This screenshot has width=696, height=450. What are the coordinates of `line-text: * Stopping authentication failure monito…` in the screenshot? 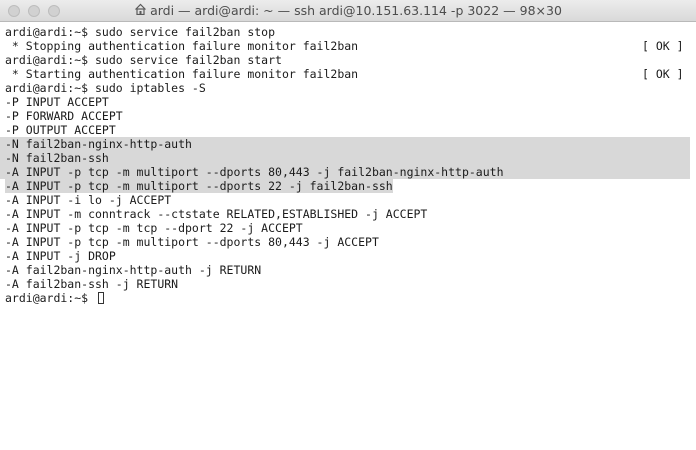 It's located at (182, 46).